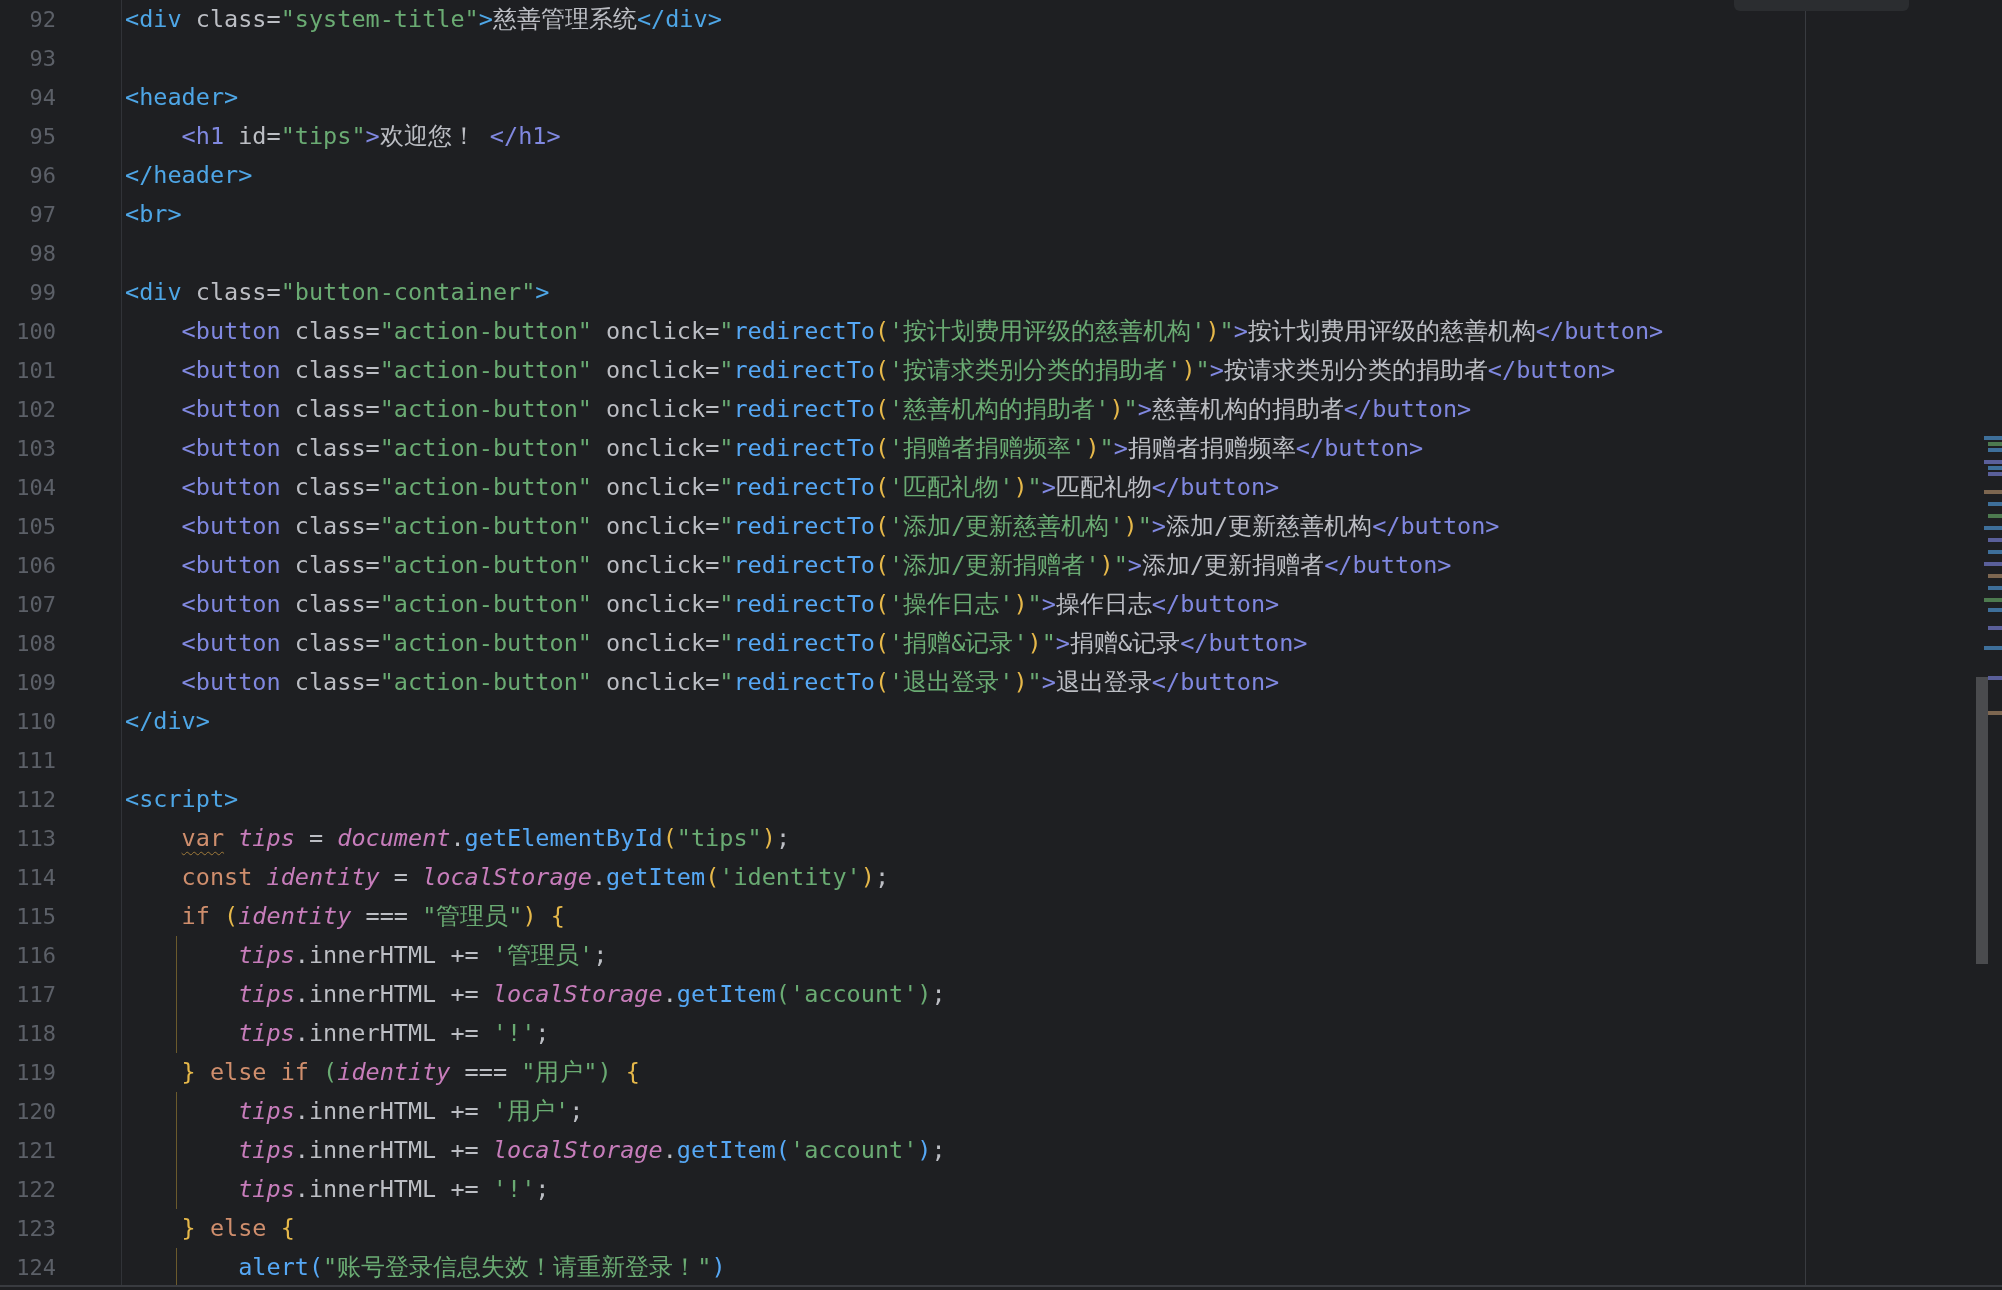 Image resolution: width=2002 pixels, height=1290 pixels. What do you see at coordinates (826, 409) in the screenshot?
I see `code-line: <button class="action-button" onclick="redirectTo('慈善机构的捐助者')">慈善机构的捐助者</button>` at bounding box center [826, 409].